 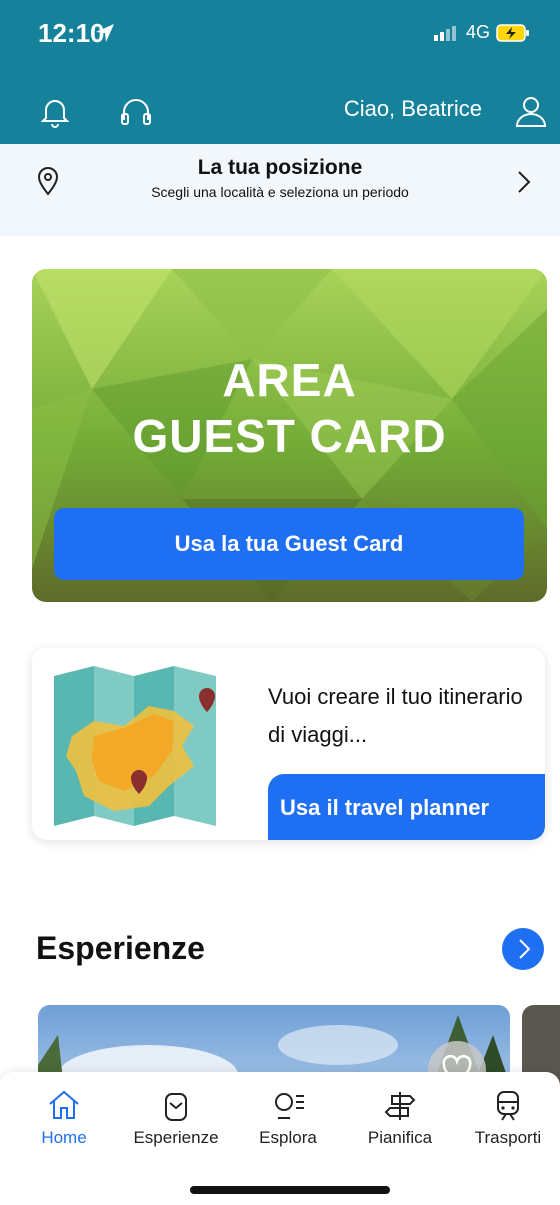 I want to click on guest-card-title-line1: AREA, so click(x=289, y=380).